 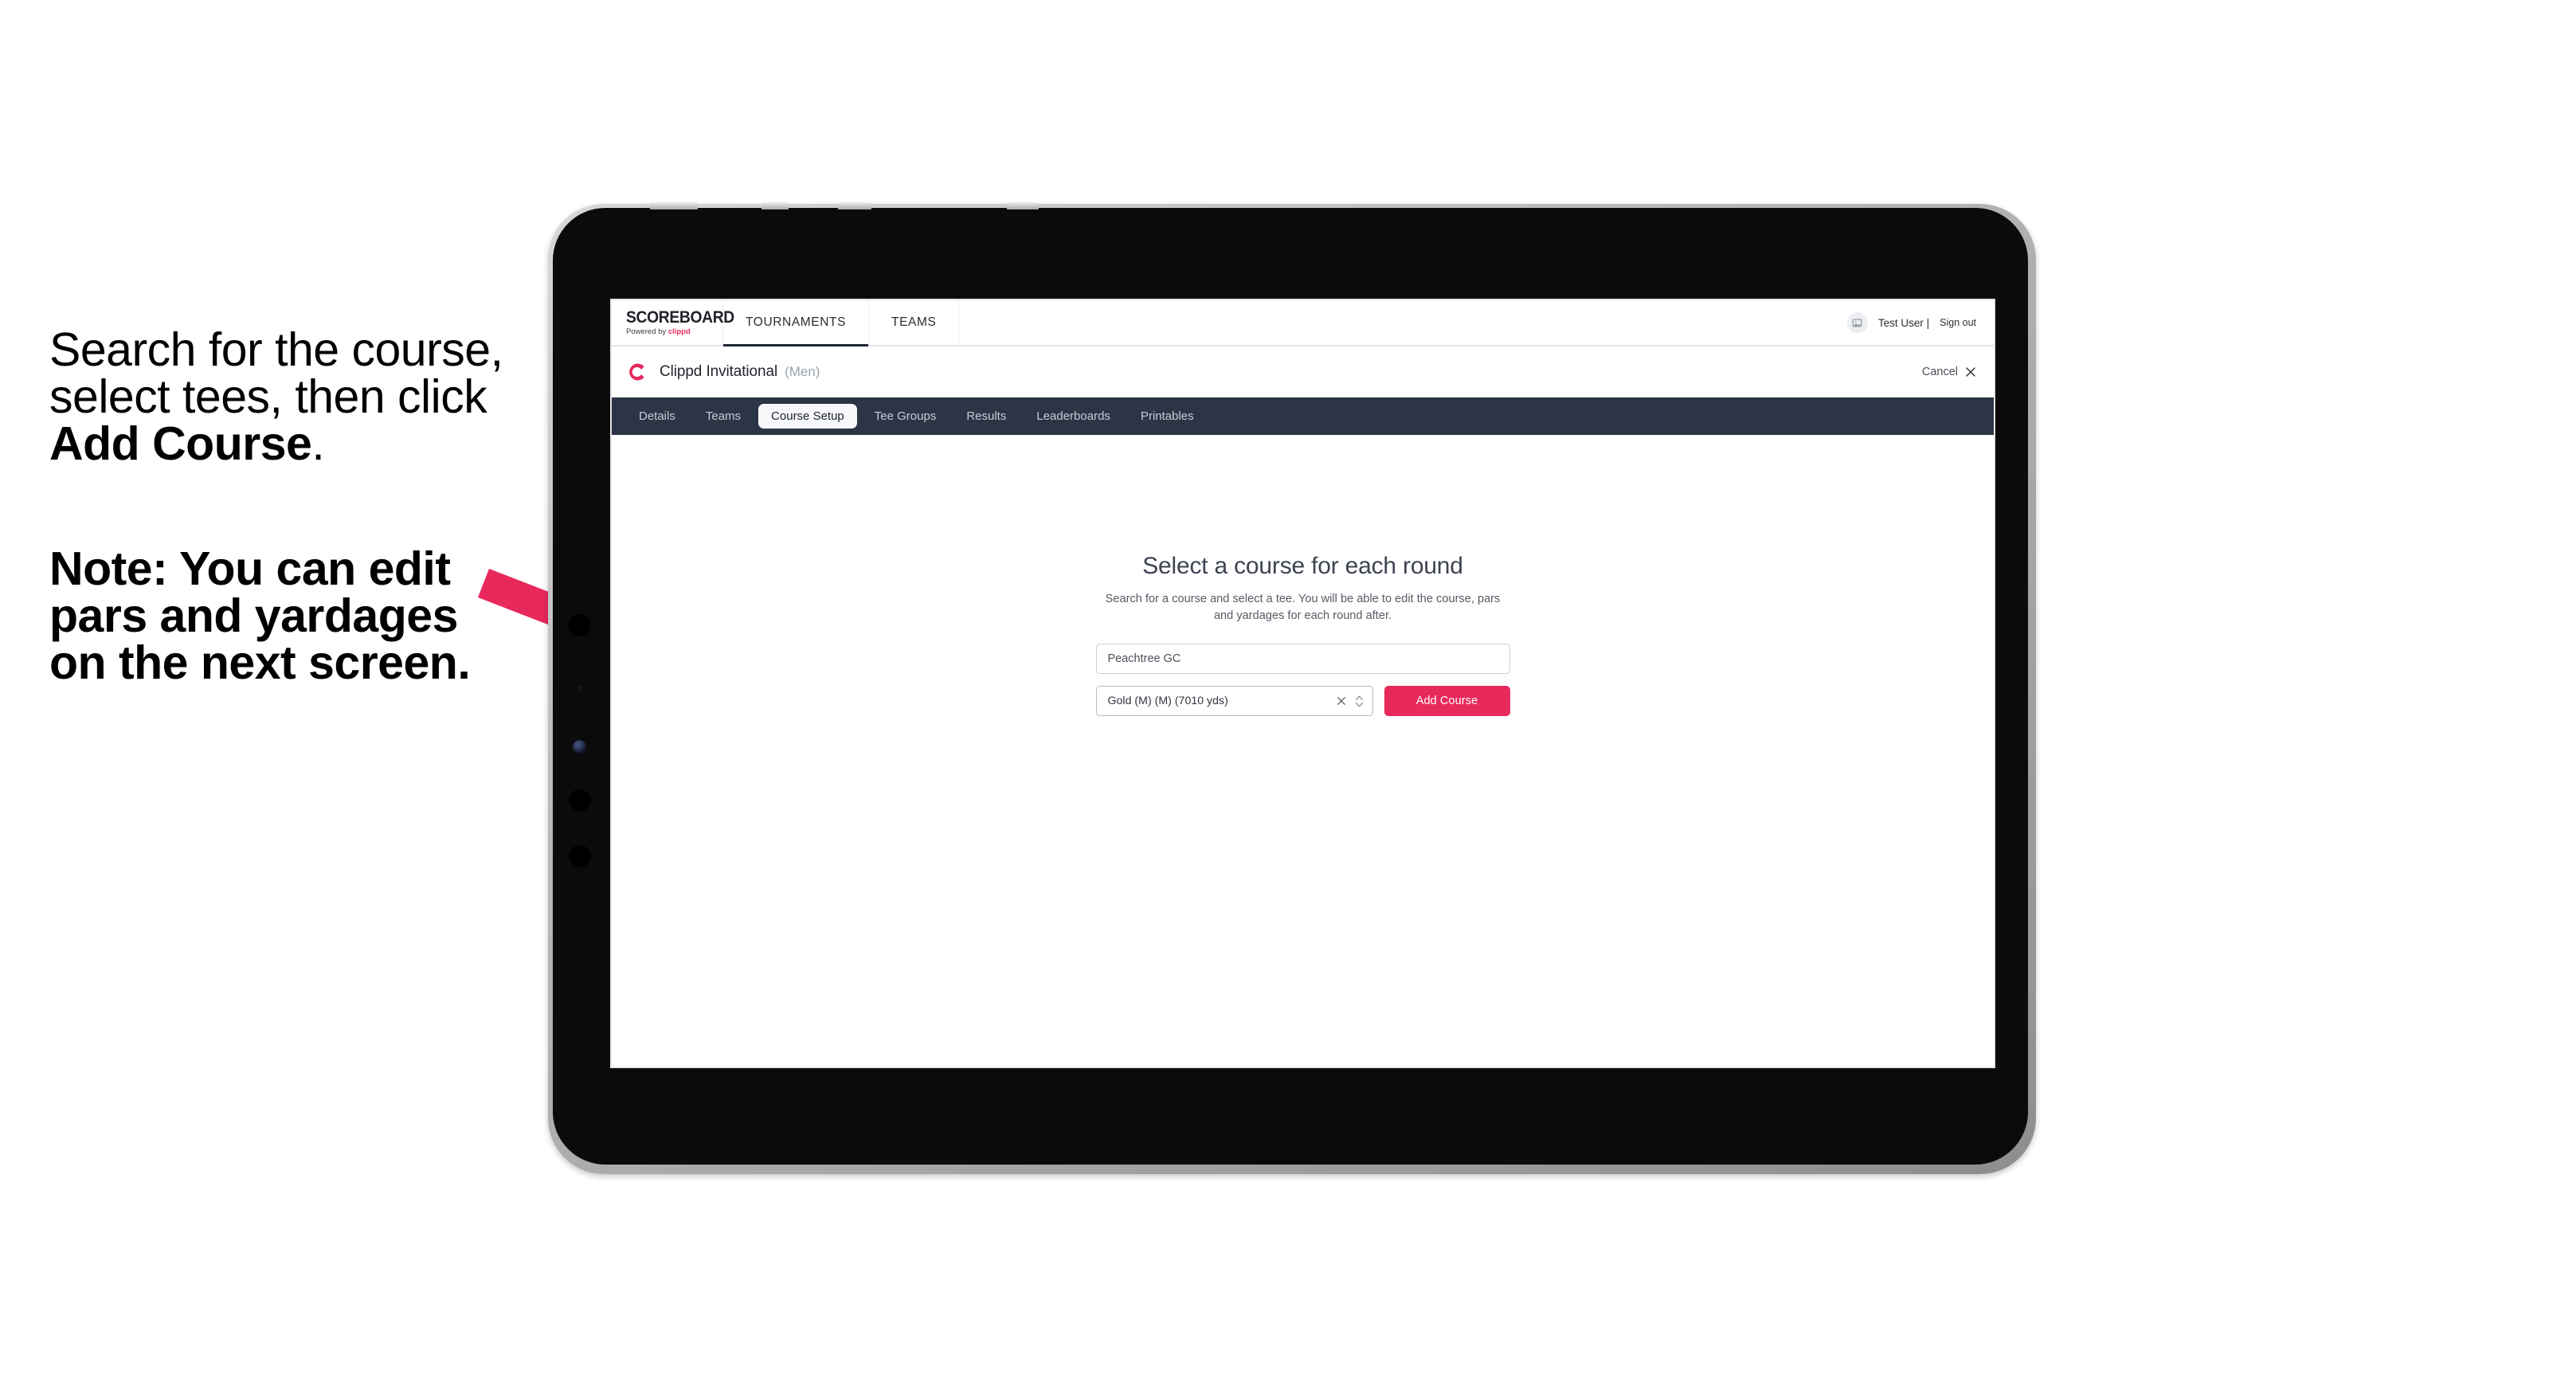 I want to click on subtab-details: Details, so click(x=657, y=416).